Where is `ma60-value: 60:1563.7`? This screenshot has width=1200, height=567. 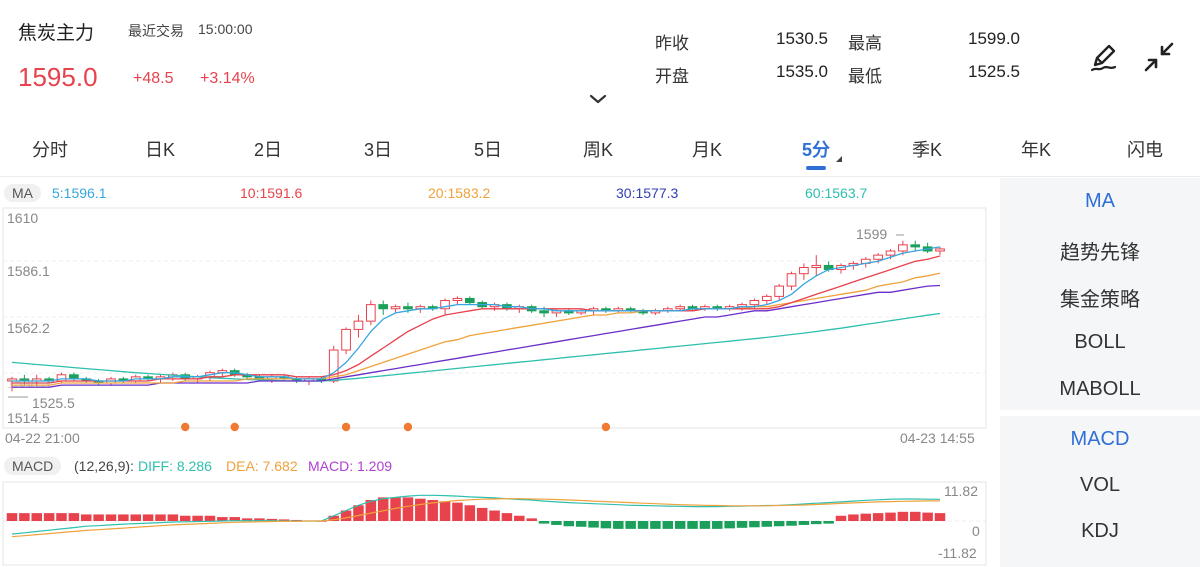
ma60-value: 60:1563.7 is located at coordinates (836, 193).